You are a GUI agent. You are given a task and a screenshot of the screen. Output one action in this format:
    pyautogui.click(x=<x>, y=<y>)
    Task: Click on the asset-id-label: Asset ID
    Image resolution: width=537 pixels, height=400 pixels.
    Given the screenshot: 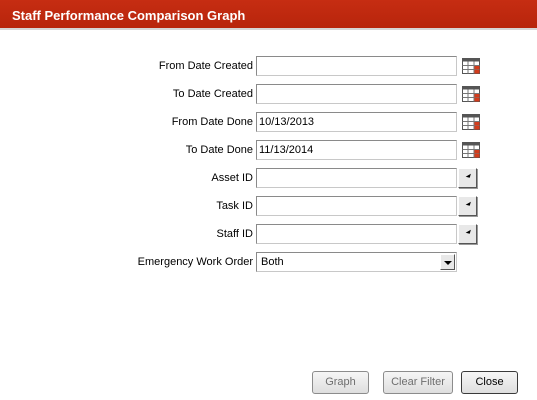 What is the action you would take?
    pyautogui.click(x=232, y=178)
    